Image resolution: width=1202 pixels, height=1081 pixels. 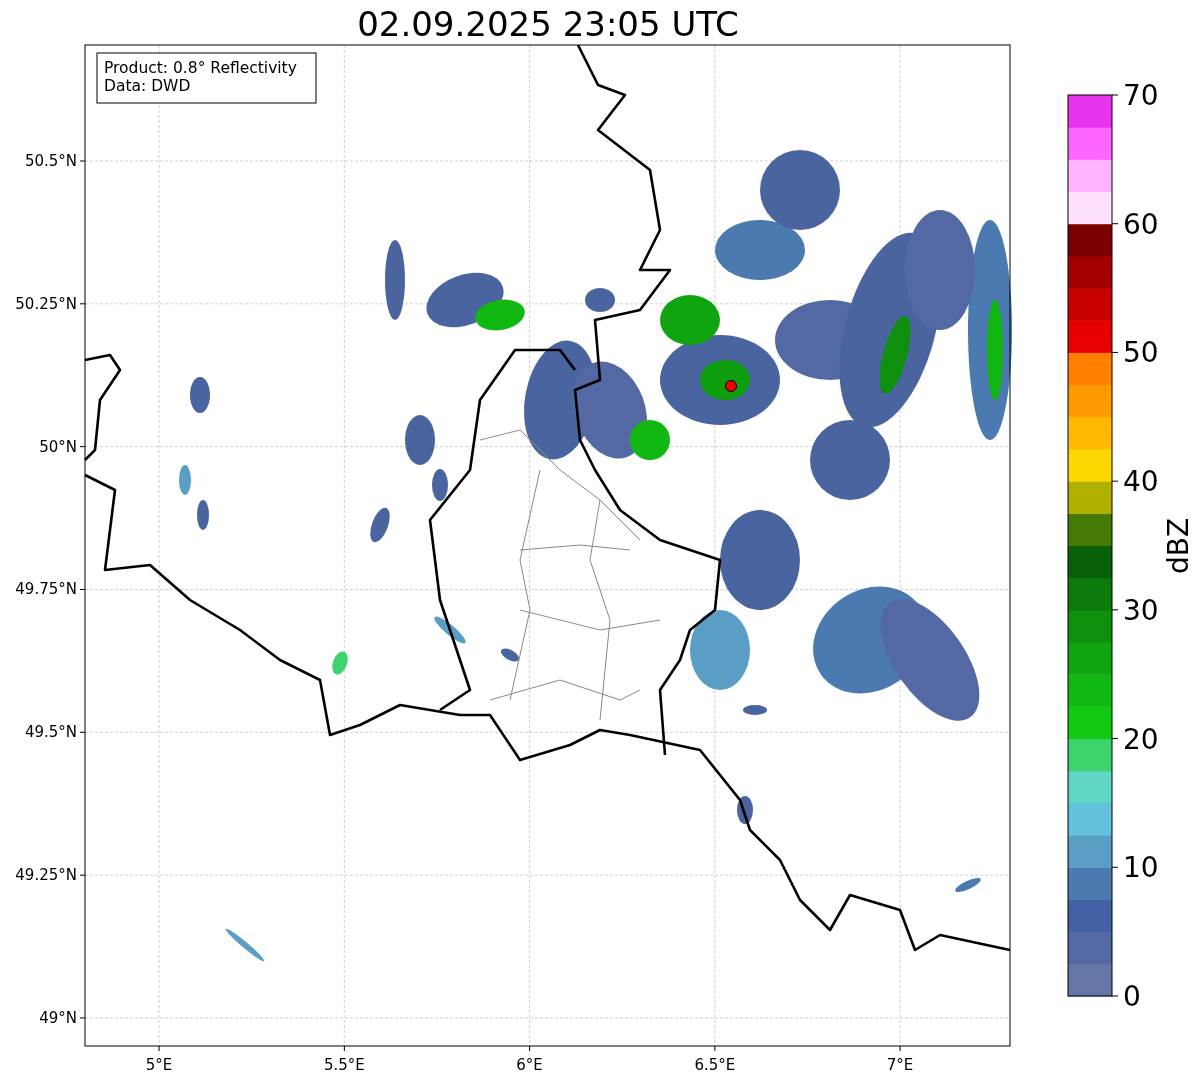 What do you see at coordinates (548, 24) in the screenshot?
I see `plot-title: 02.09.2025 23:05 UTC` at bounding box center [548, 24].